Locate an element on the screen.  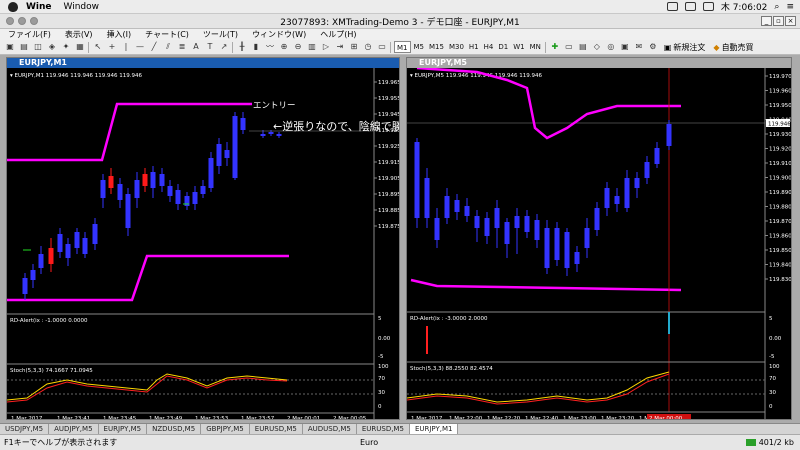
time-label: 1 Mar 23:53 is located at coordinates (212, 417).